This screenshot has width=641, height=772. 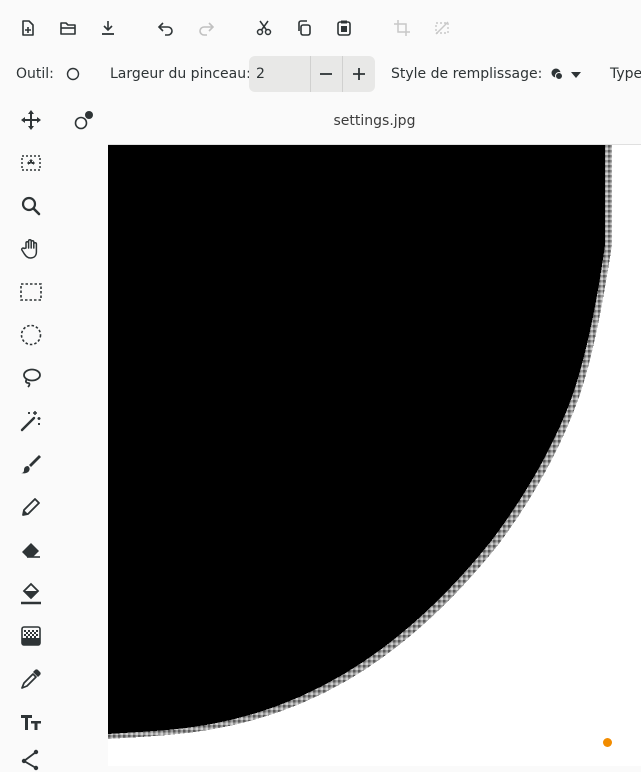 I want to click on cut-button, so click(x=264, y=28).